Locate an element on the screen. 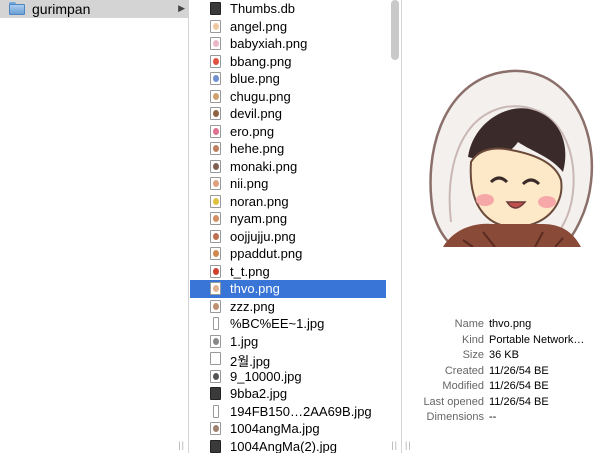  info-key: Last opened is located at coordinates (453, 401).